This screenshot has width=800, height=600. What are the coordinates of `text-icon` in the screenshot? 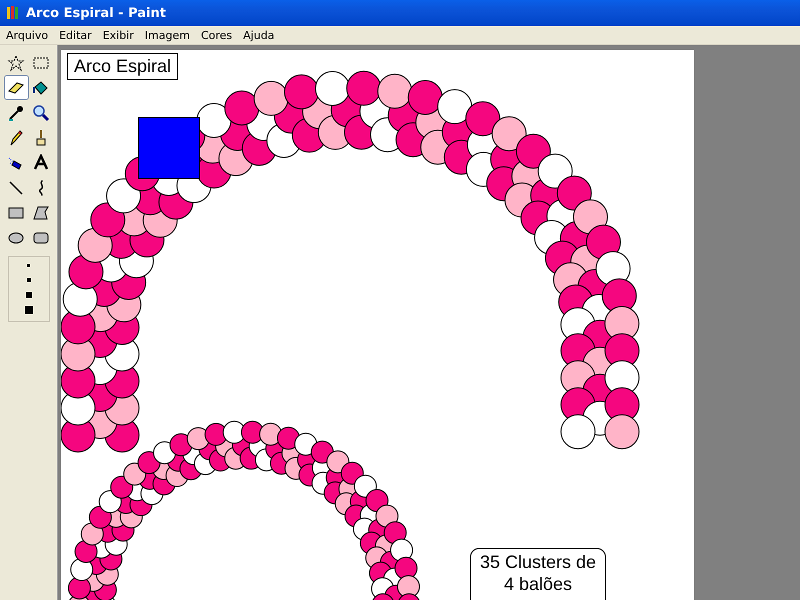 It's located at (41, 163).